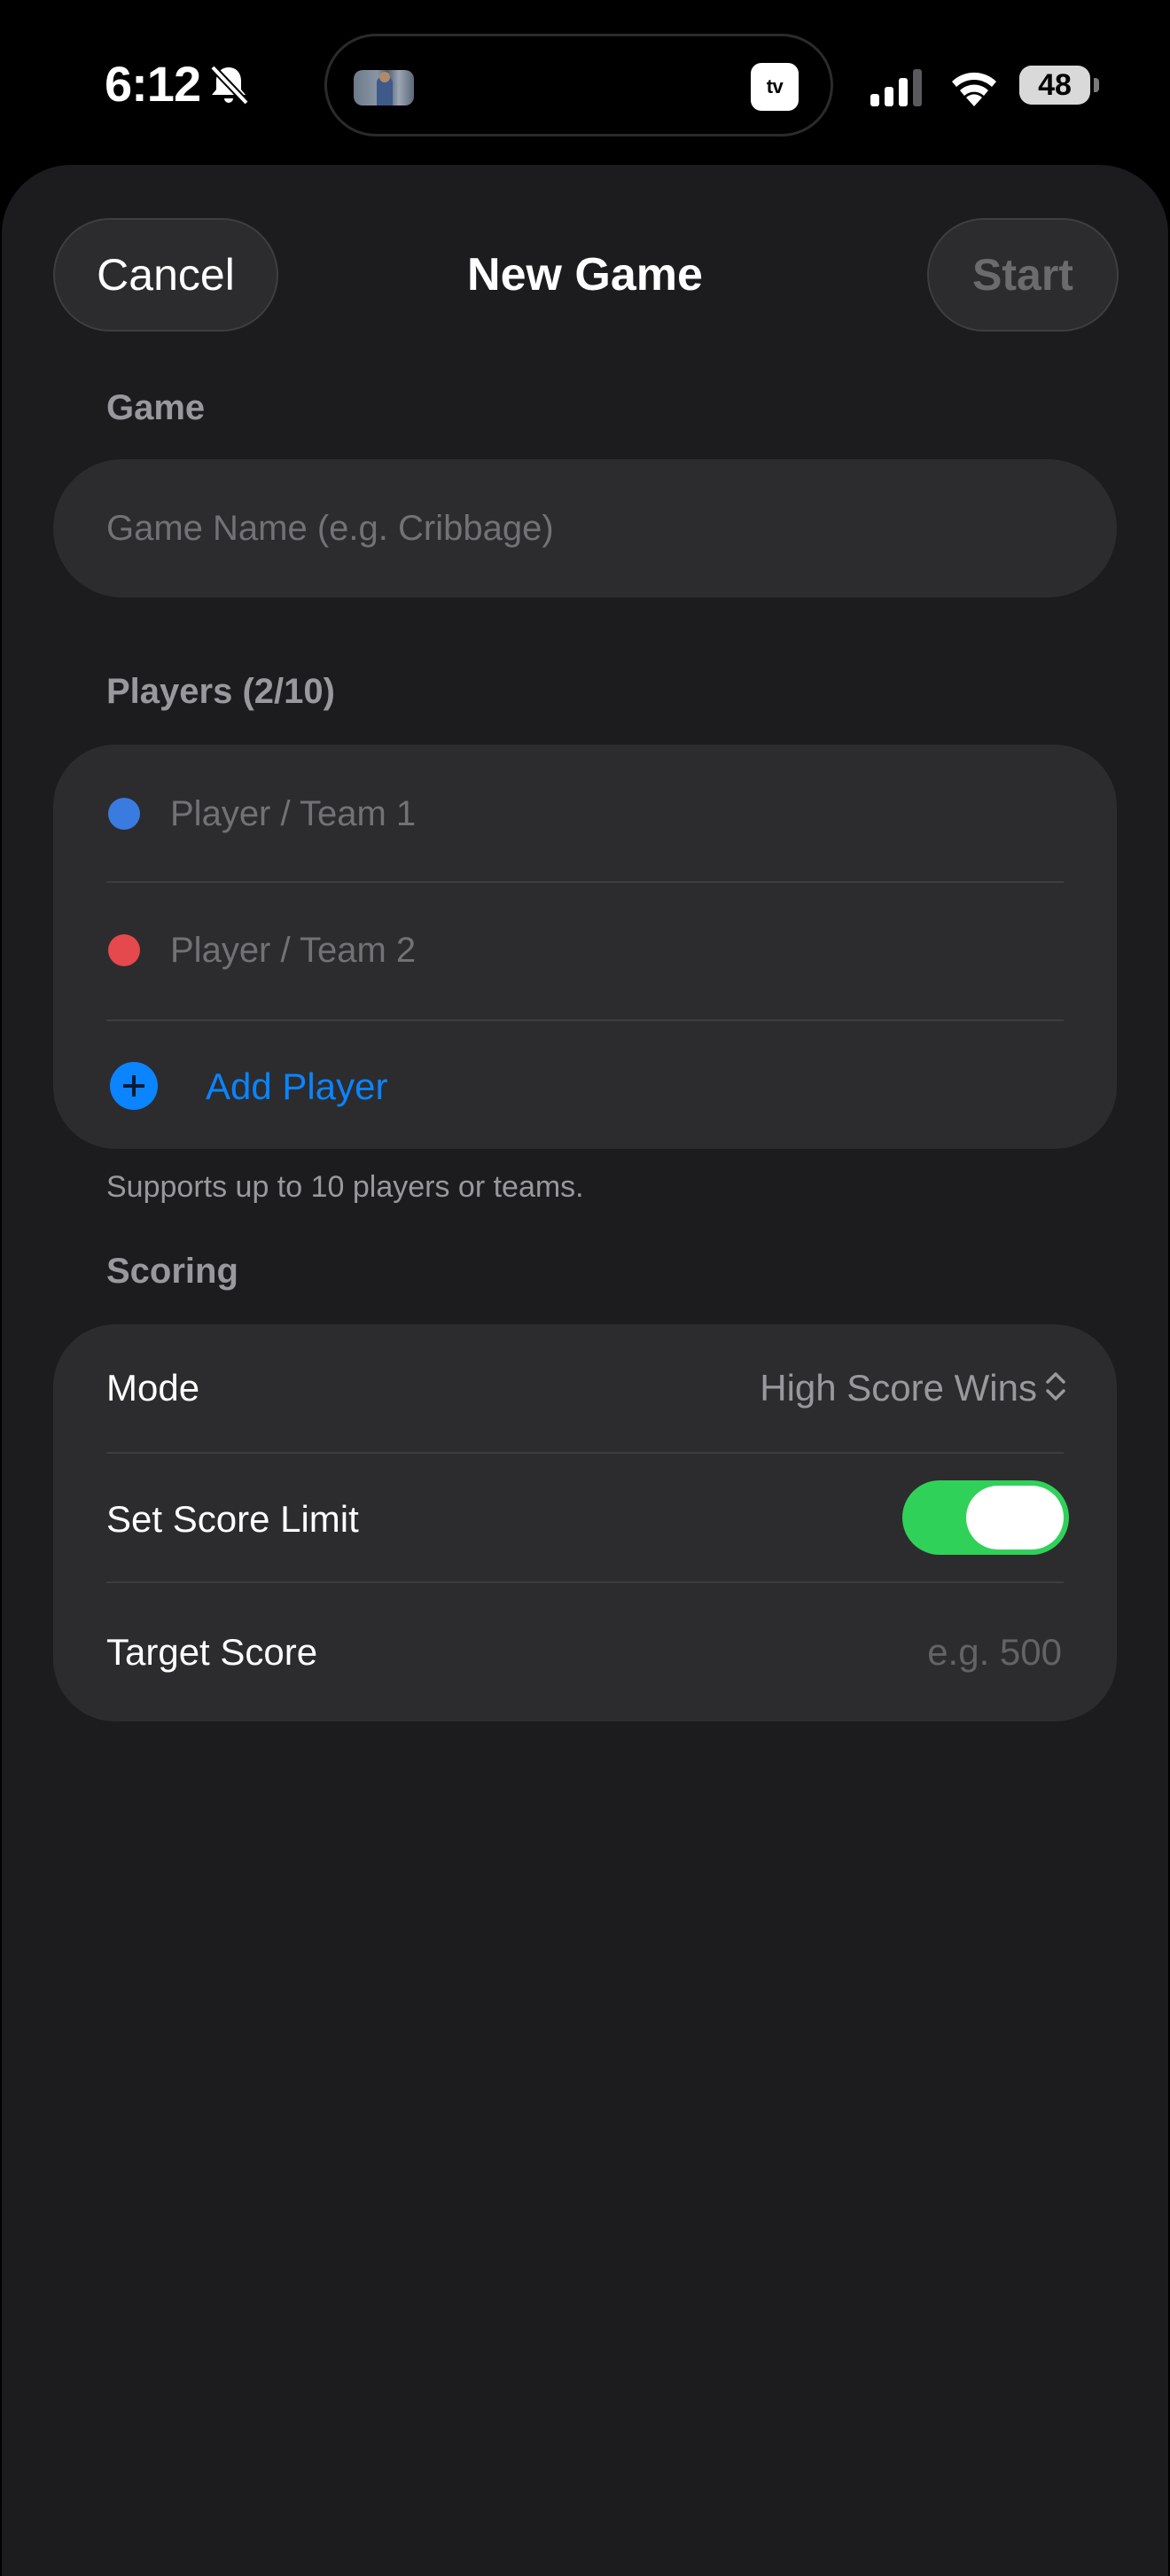 Image resolution: width=1170 pixels, height=2576 pixels. Describe the element at coordinates (156, 407) in the screenshot. I see `game-section-header: Game` at that location.